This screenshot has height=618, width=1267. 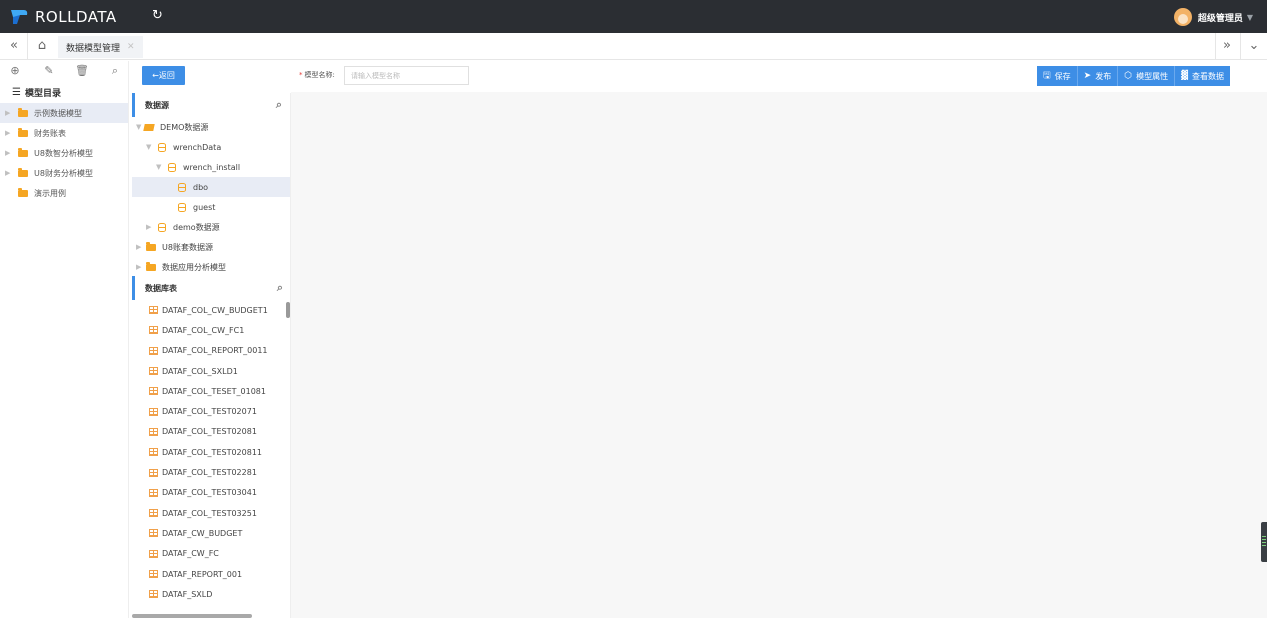 I want to click on tab-label: 数据模型管理, so click(x=93, y=48).